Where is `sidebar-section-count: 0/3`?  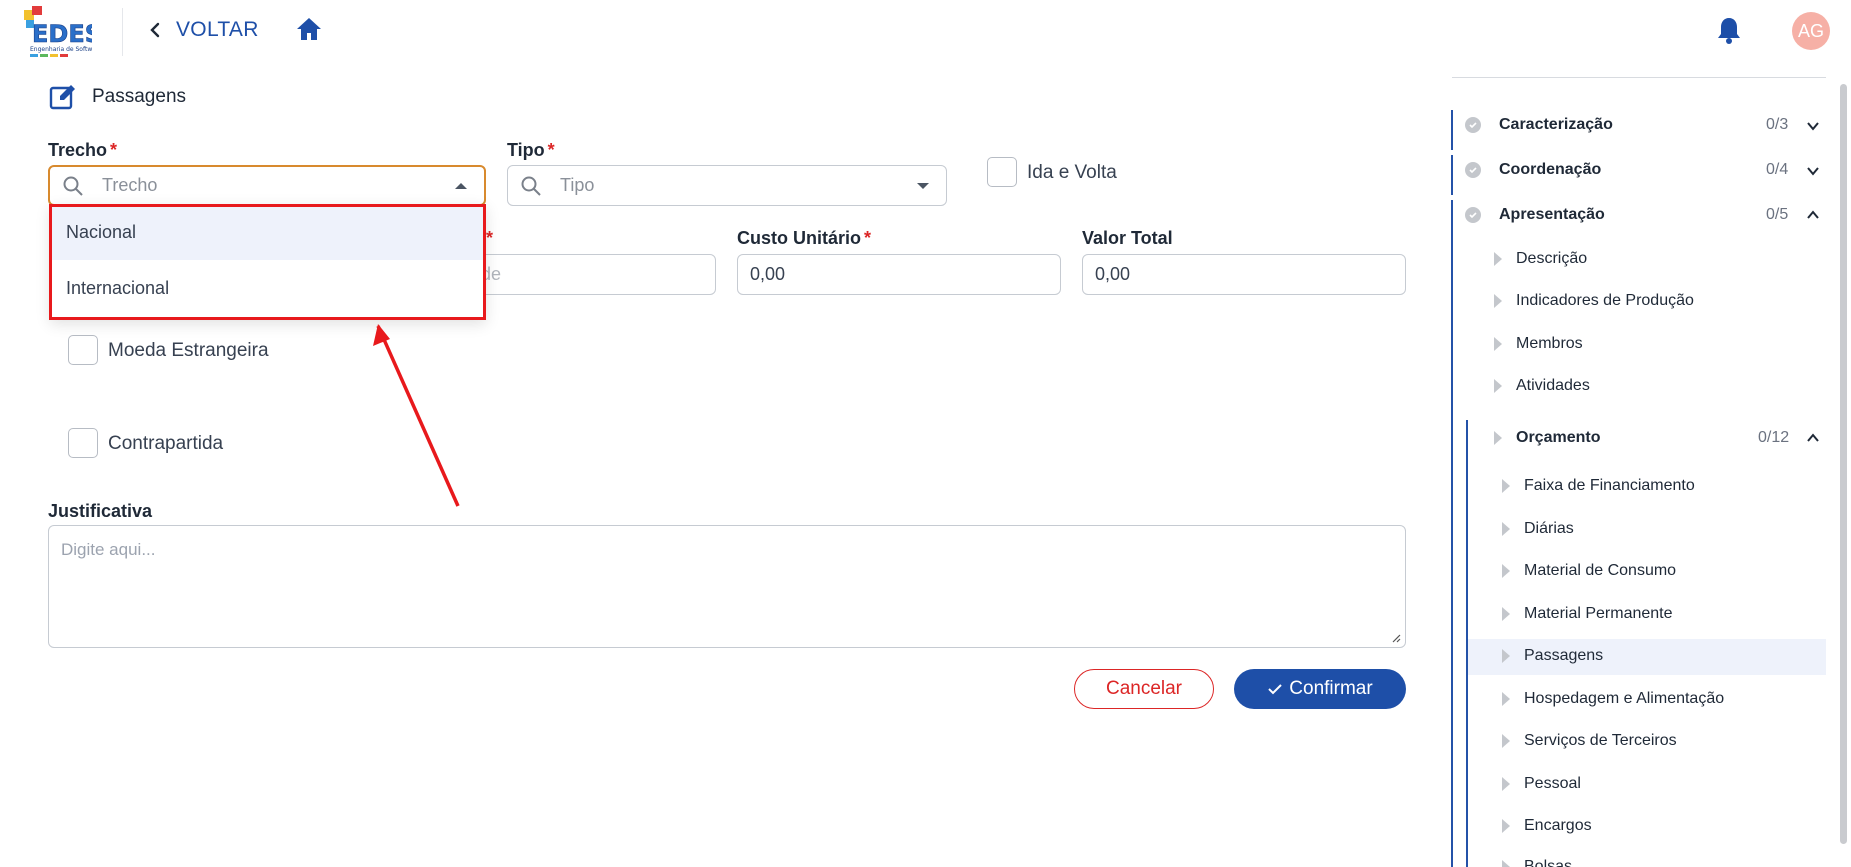
sidebar-section-count: 0/3 is located at coordinates (1777, 124).